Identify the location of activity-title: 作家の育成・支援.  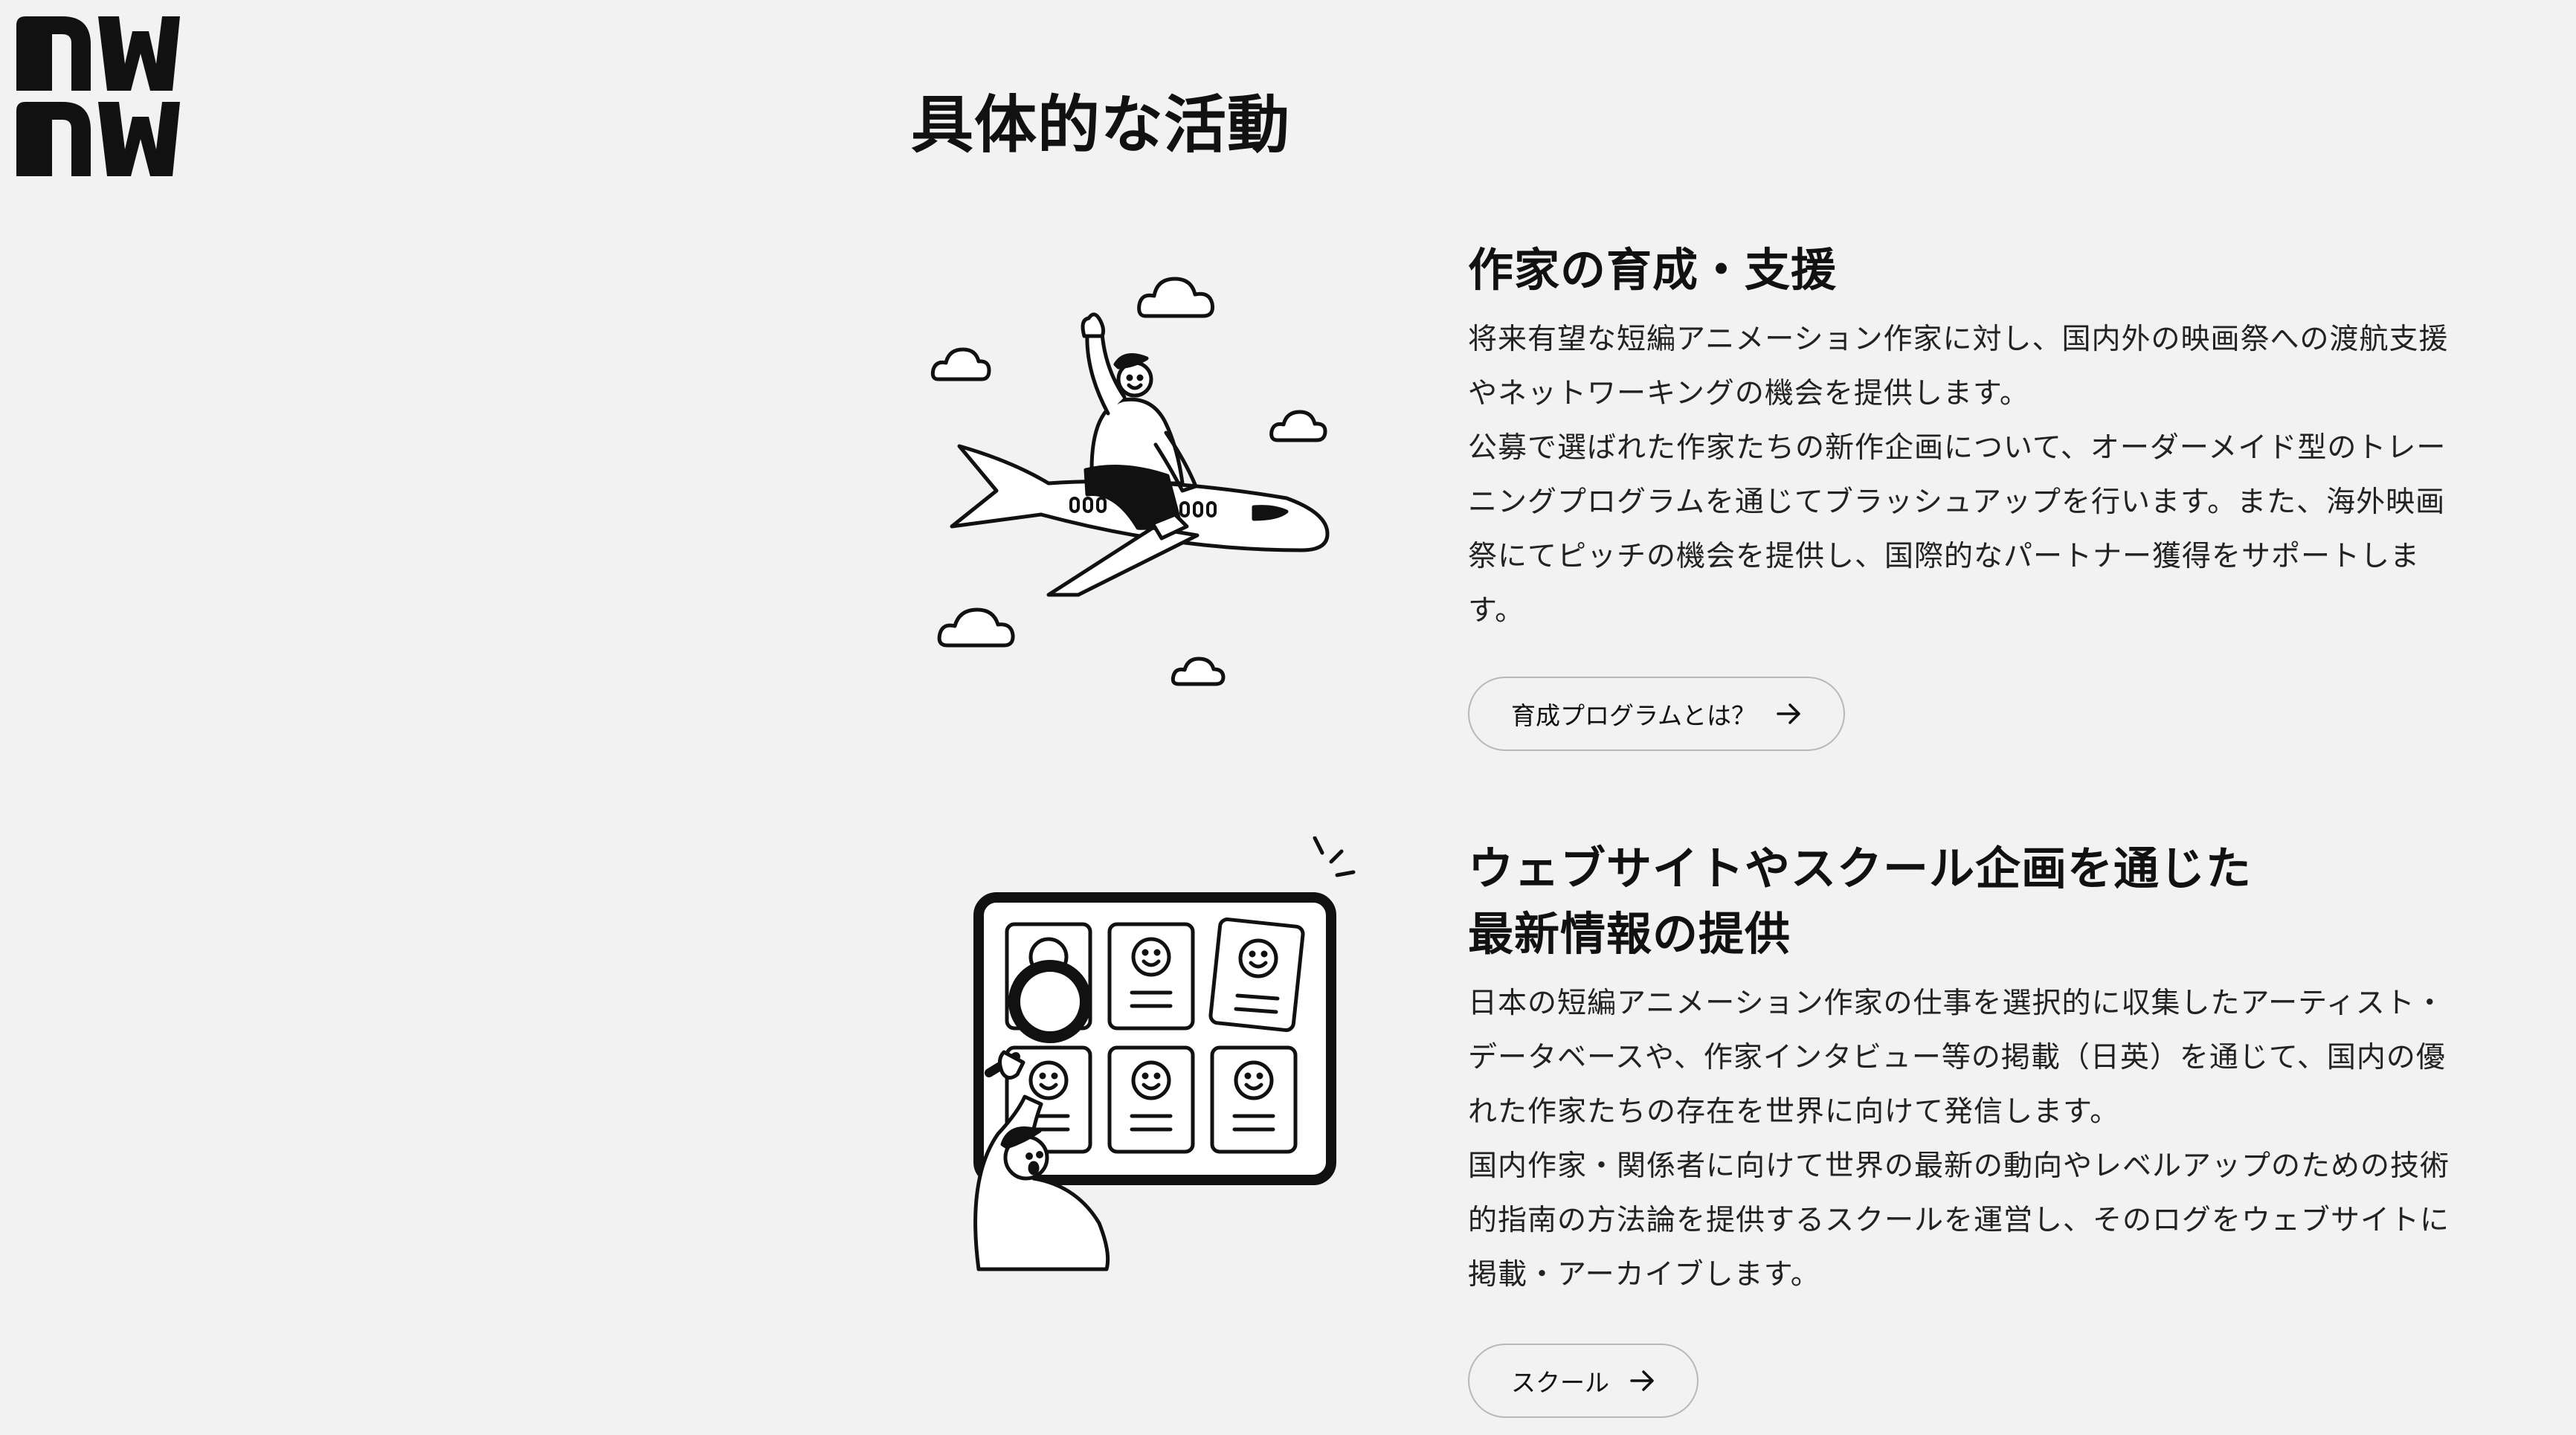
(1653, 270).